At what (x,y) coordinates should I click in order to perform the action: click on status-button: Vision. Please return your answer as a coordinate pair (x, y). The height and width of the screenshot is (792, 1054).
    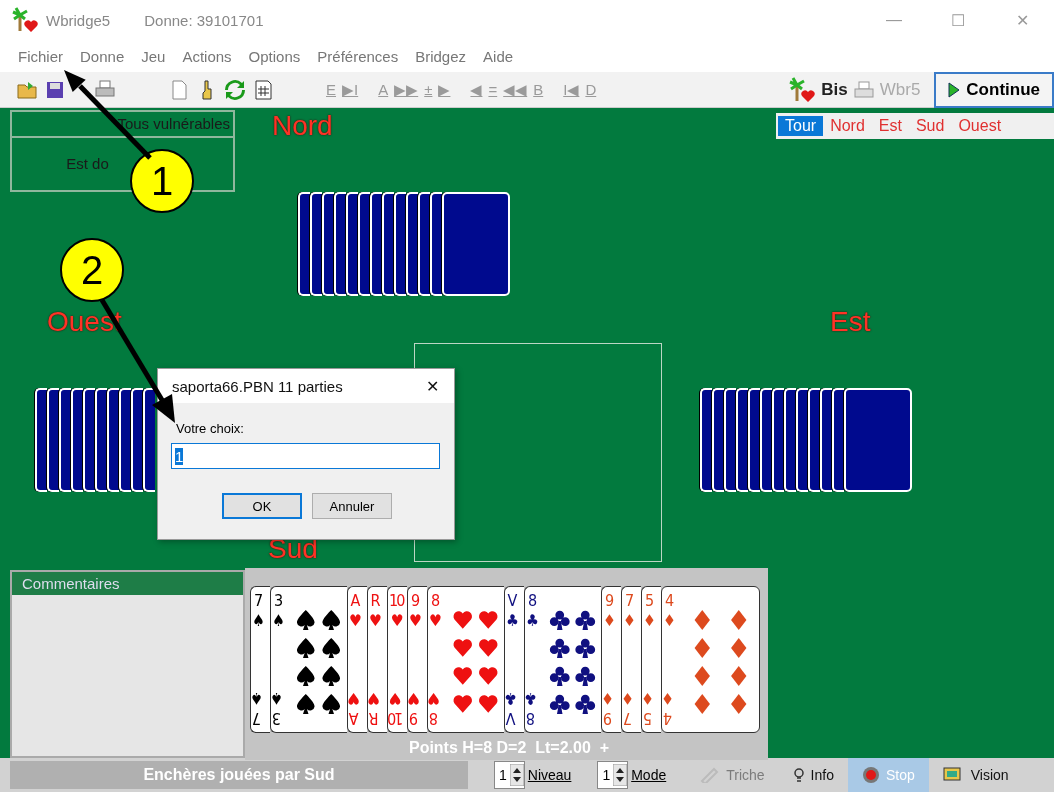
    Looking at the image, I should click on (975, 775).